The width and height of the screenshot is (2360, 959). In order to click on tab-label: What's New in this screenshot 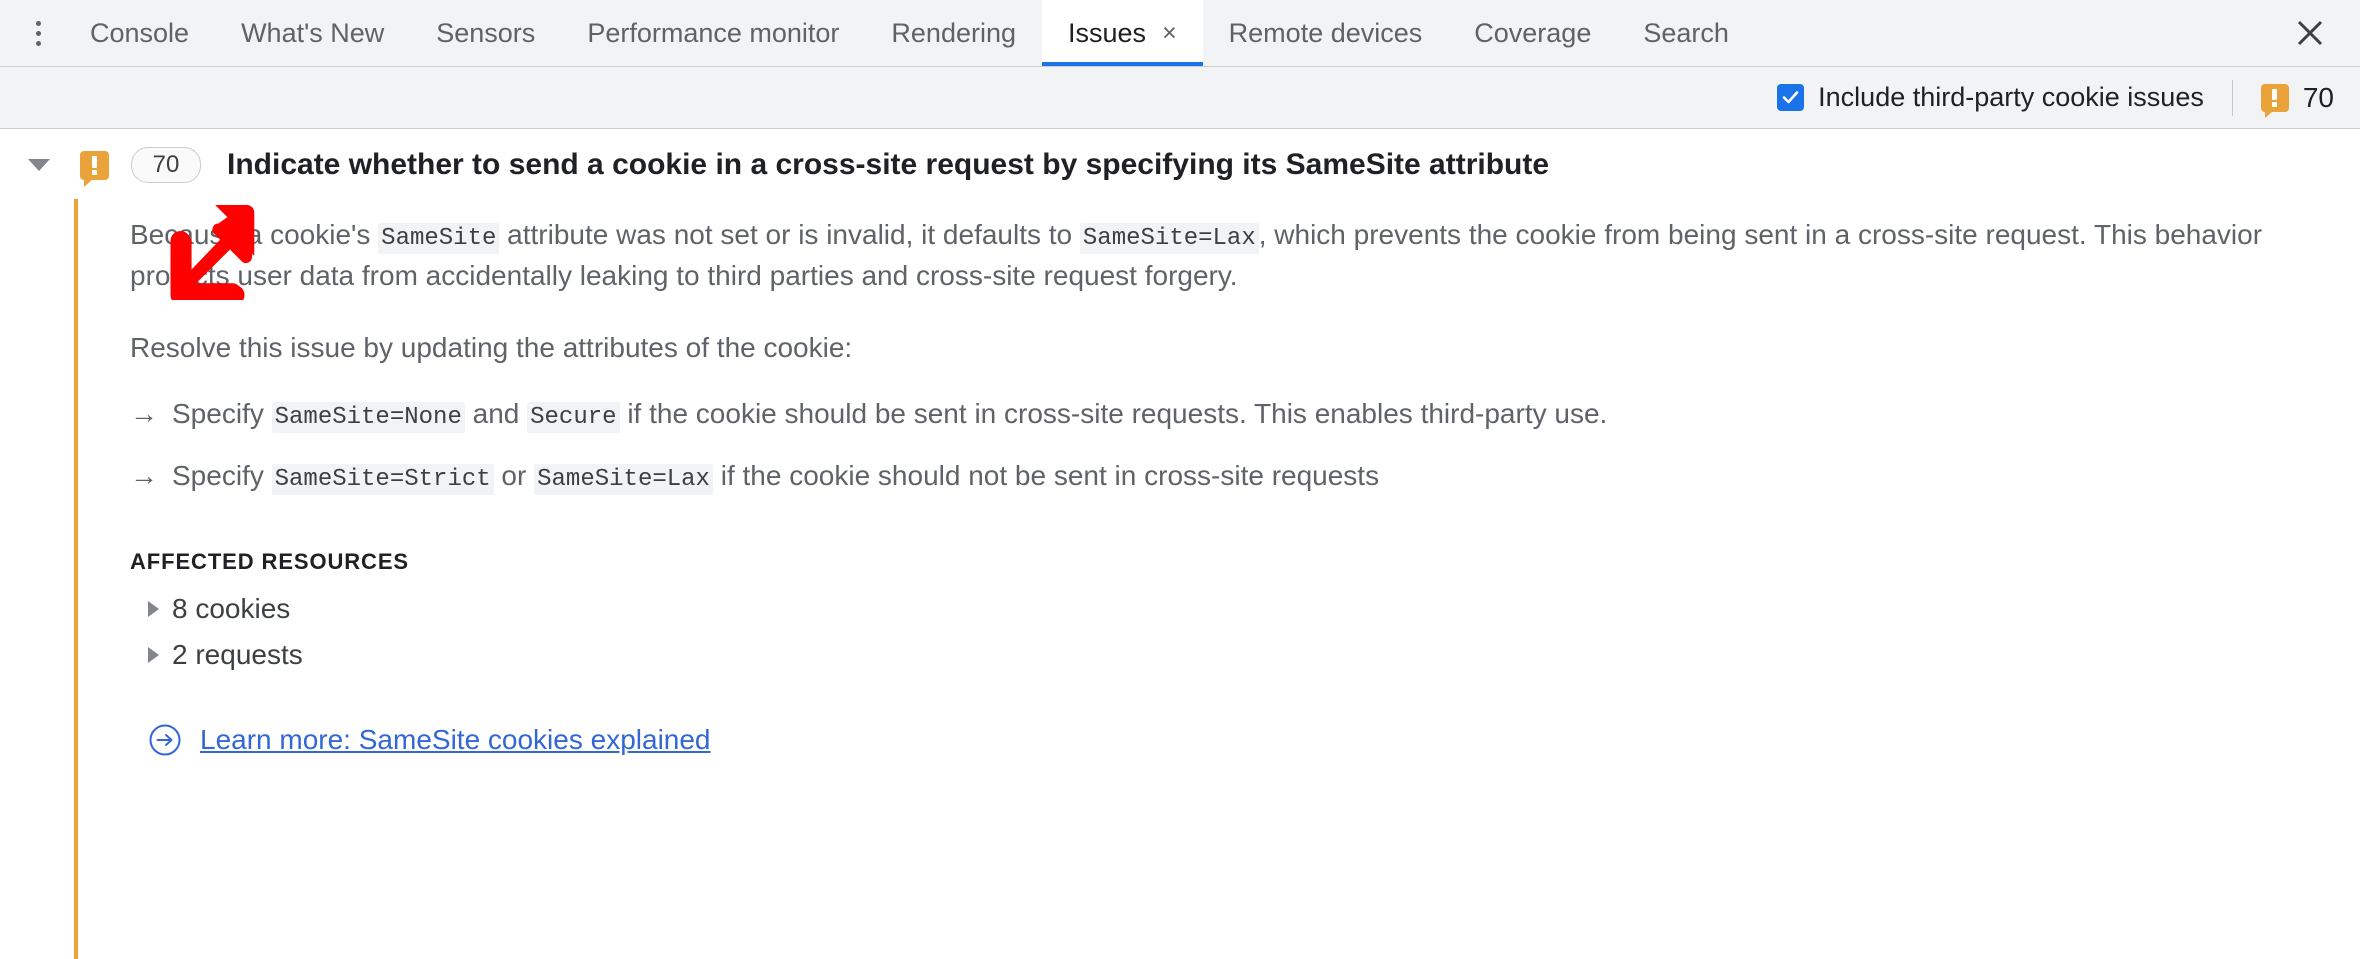, I will do `click(313, 32)`.